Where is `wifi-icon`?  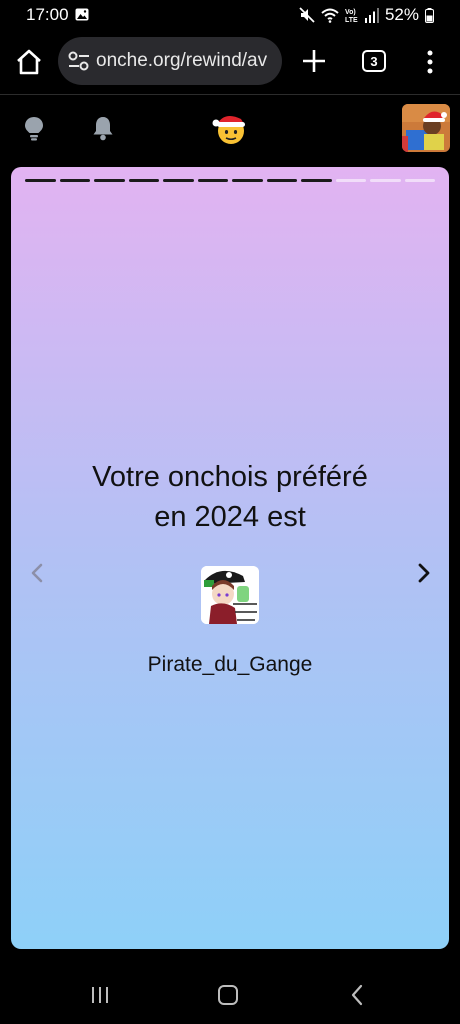
wifi-icon is located at coordinates (330, 15).